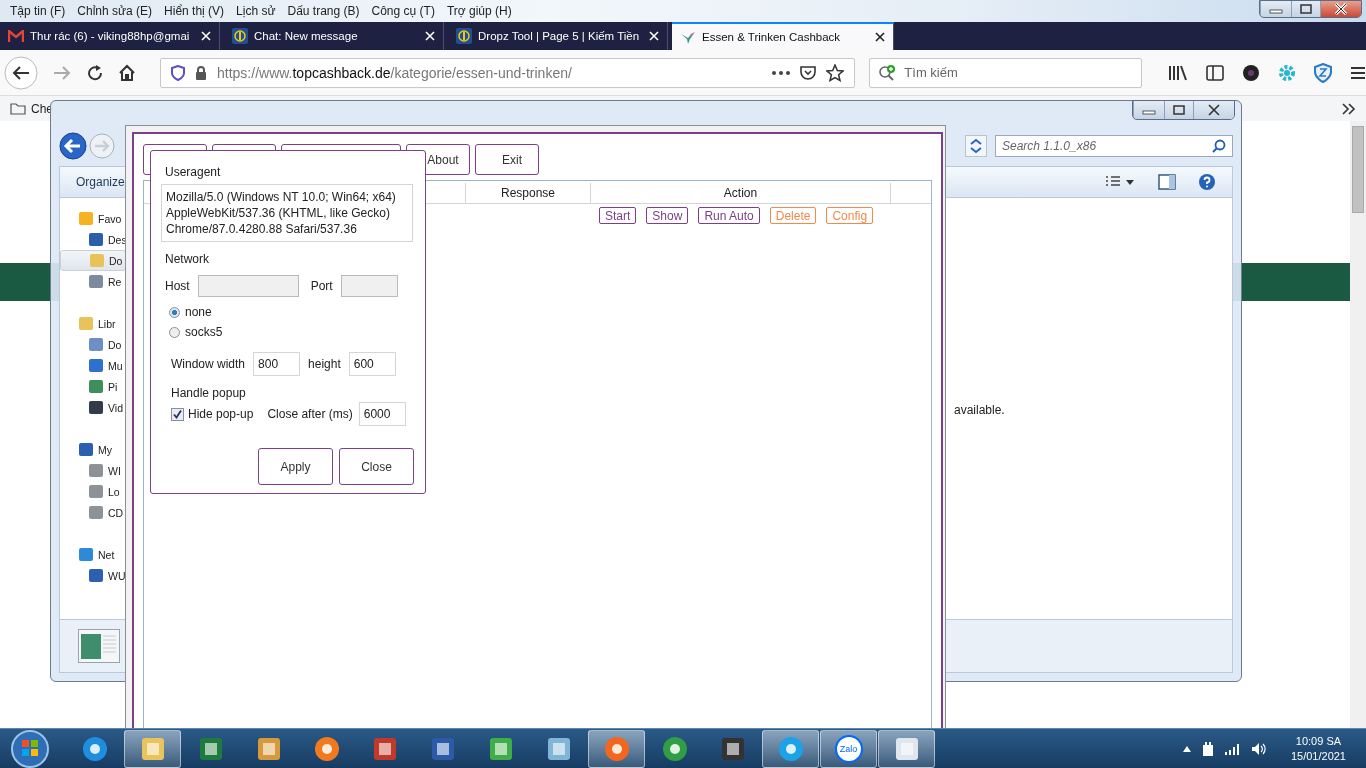 This screenshot has height=768, width=1366. I want to click on menu-item: Trợ giúp (H), so click(479, 11).